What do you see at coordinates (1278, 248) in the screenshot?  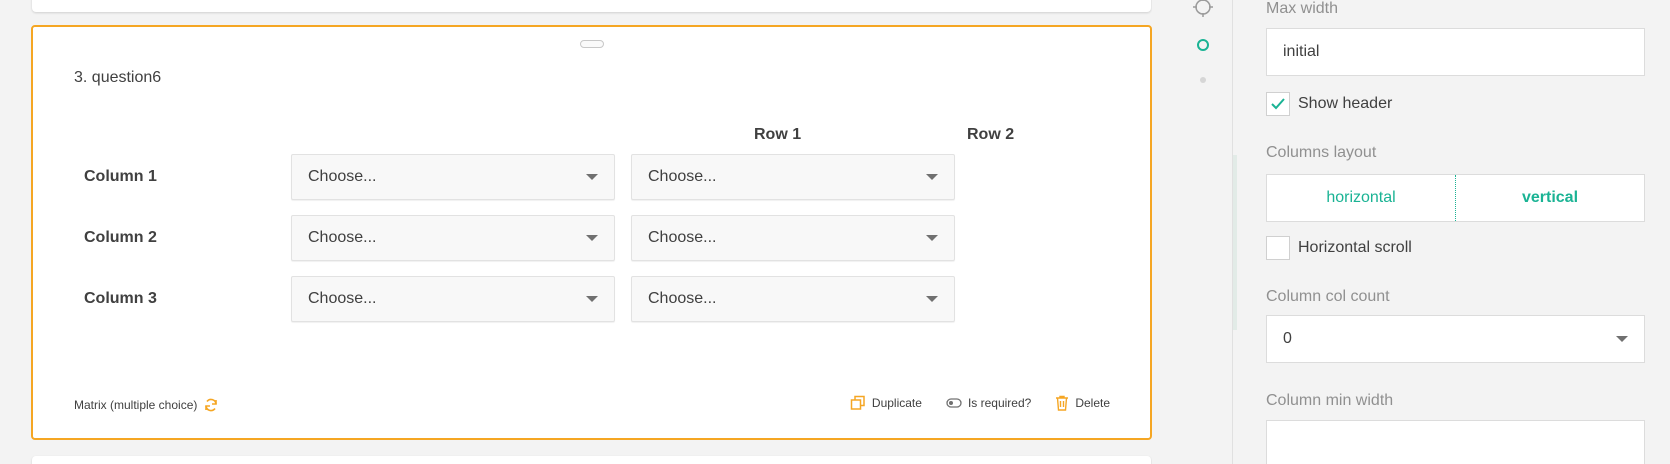 I see `horizontal-scroll-checkbox` at bounding box center [1278, 248].